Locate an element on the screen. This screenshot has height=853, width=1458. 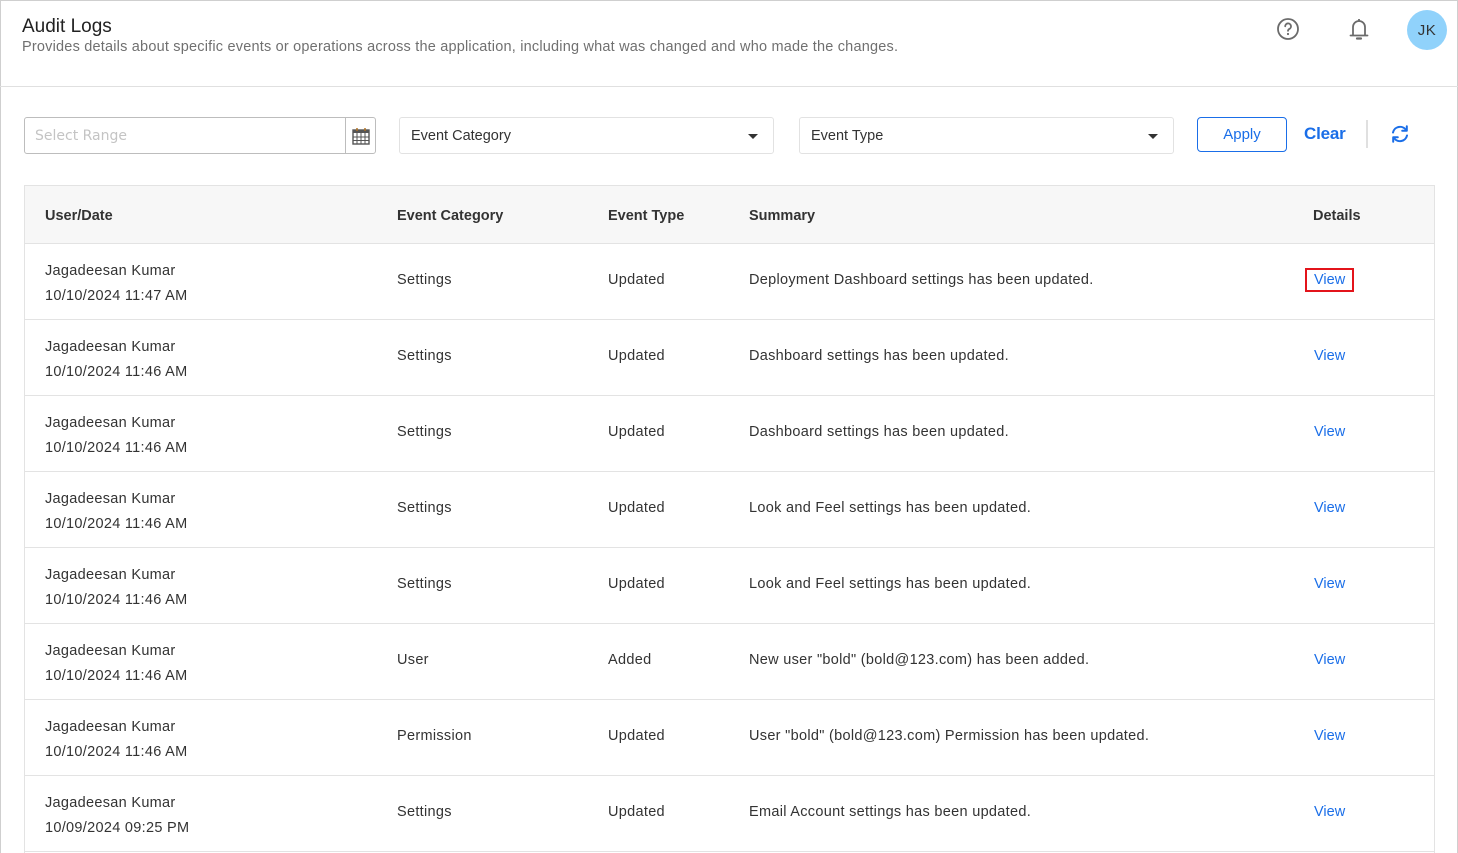
column-header-details: Details is located at coordinates (1337, 216).